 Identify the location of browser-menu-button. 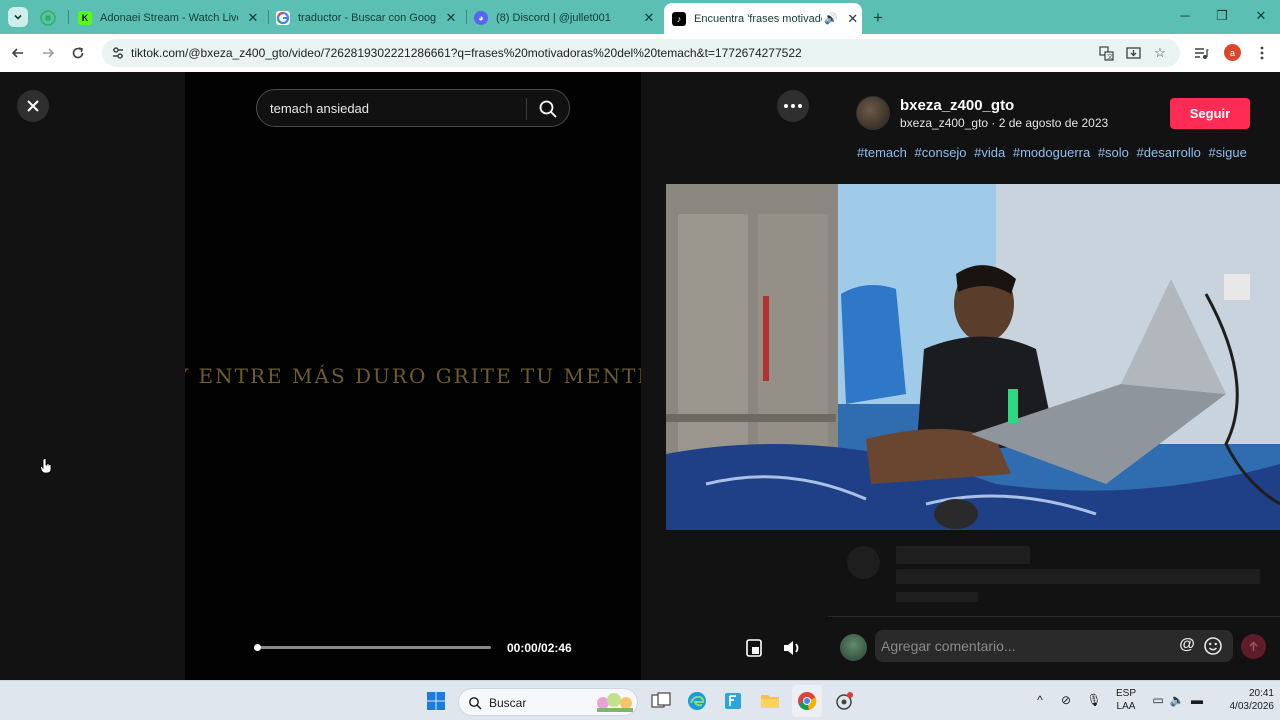
(1262, 53).